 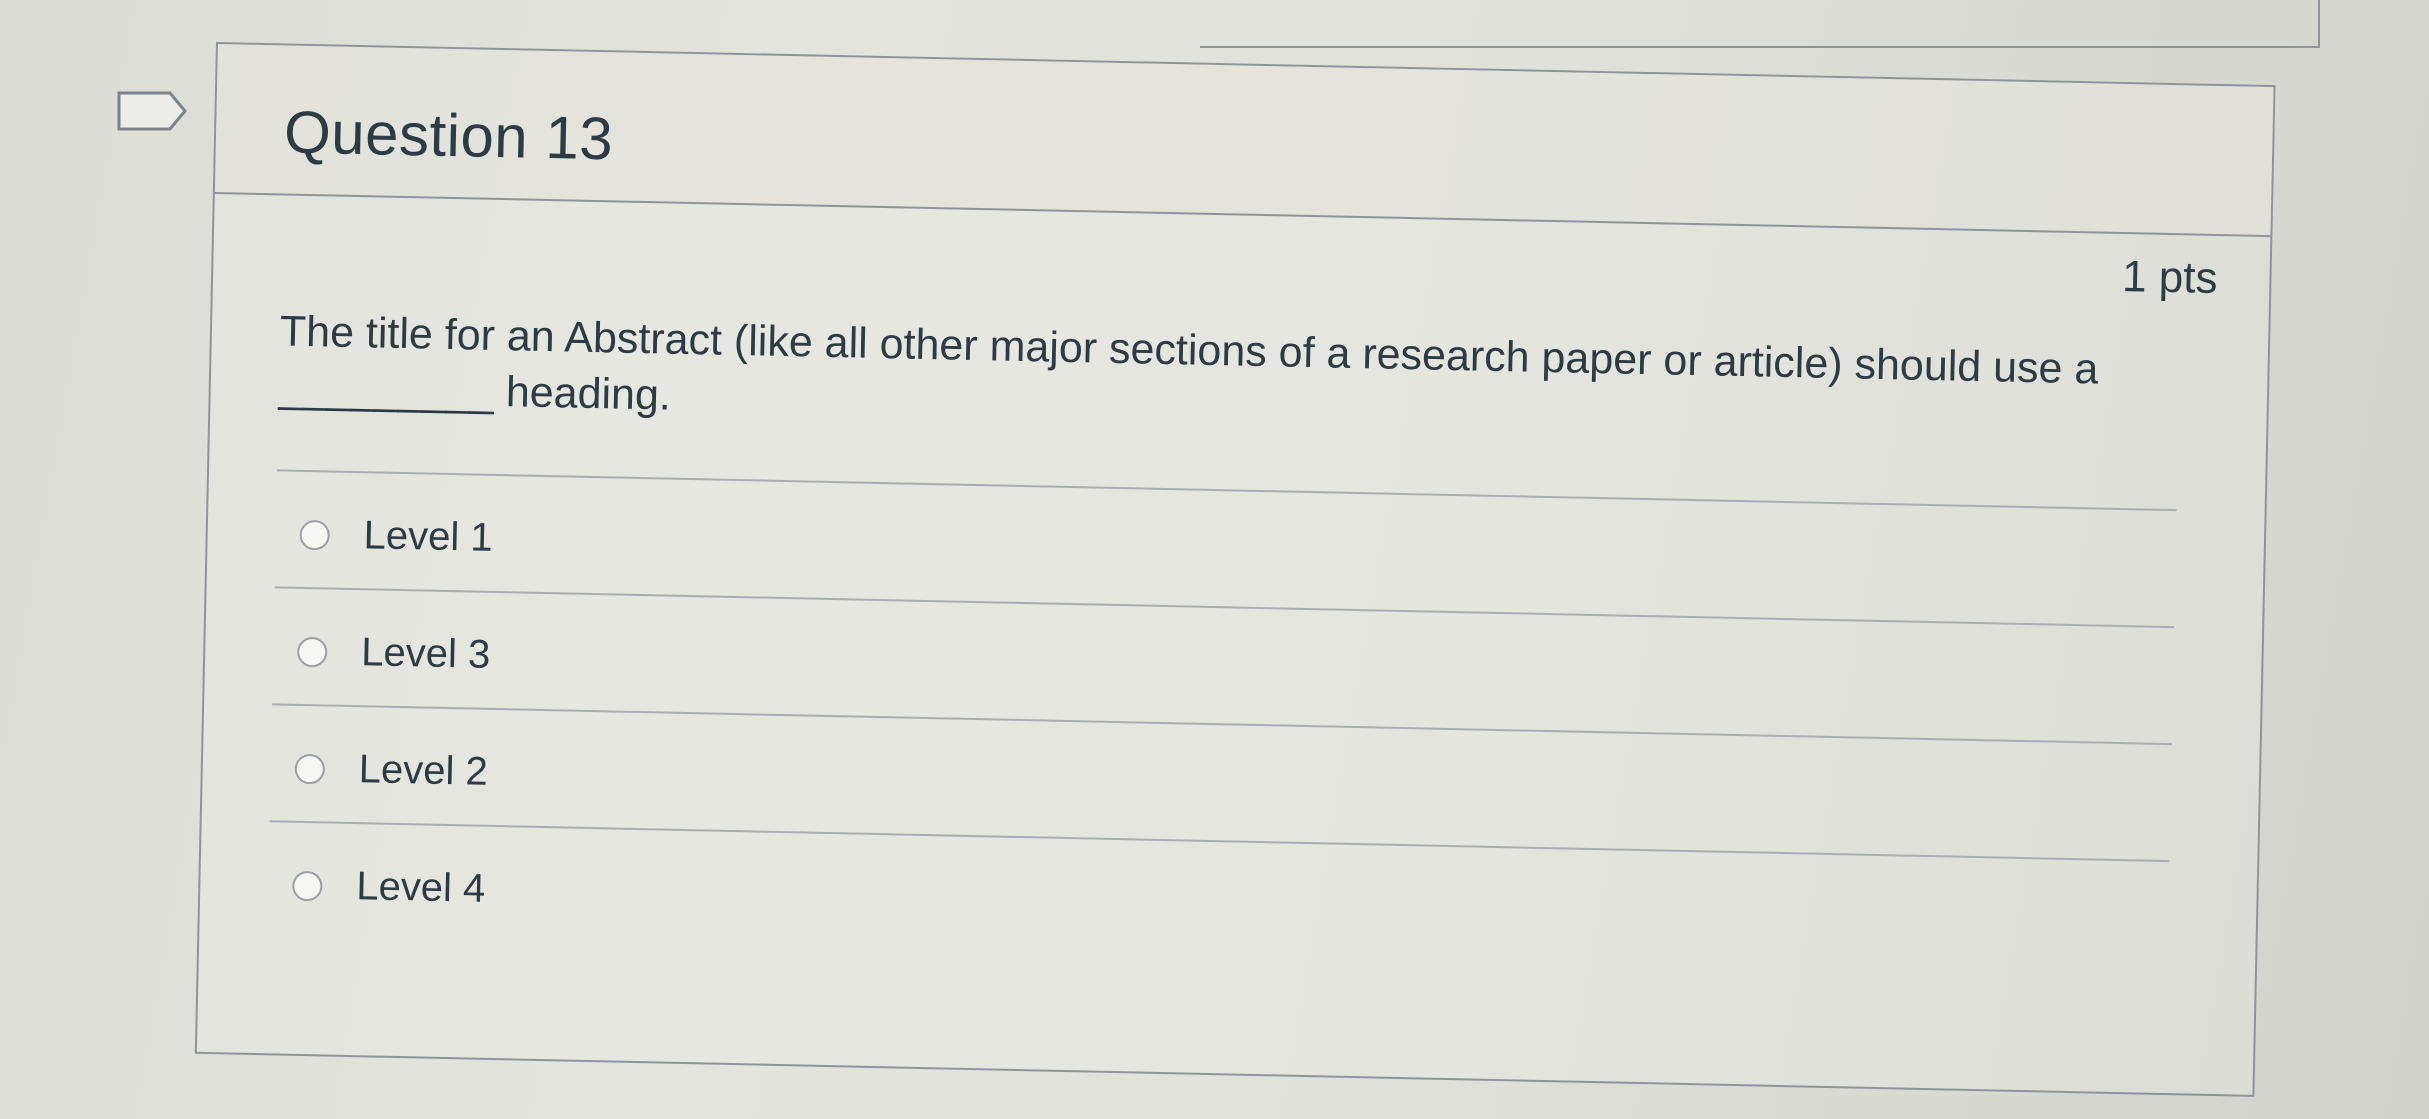 What do you see at coordinates (152, 111) in the screenshot?
I see `flag-question-icon` at bounding box center [152, 111].